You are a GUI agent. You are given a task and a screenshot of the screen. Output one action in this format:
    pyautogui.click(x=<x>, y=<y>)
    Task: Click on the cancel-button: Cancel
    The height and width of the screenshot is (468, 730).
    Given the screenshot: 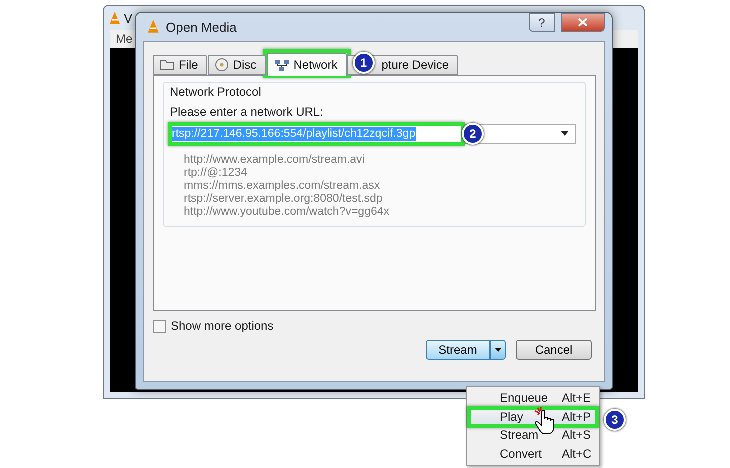 What is the action you would take?
    pyautogui.click(x=554, y=350)
    